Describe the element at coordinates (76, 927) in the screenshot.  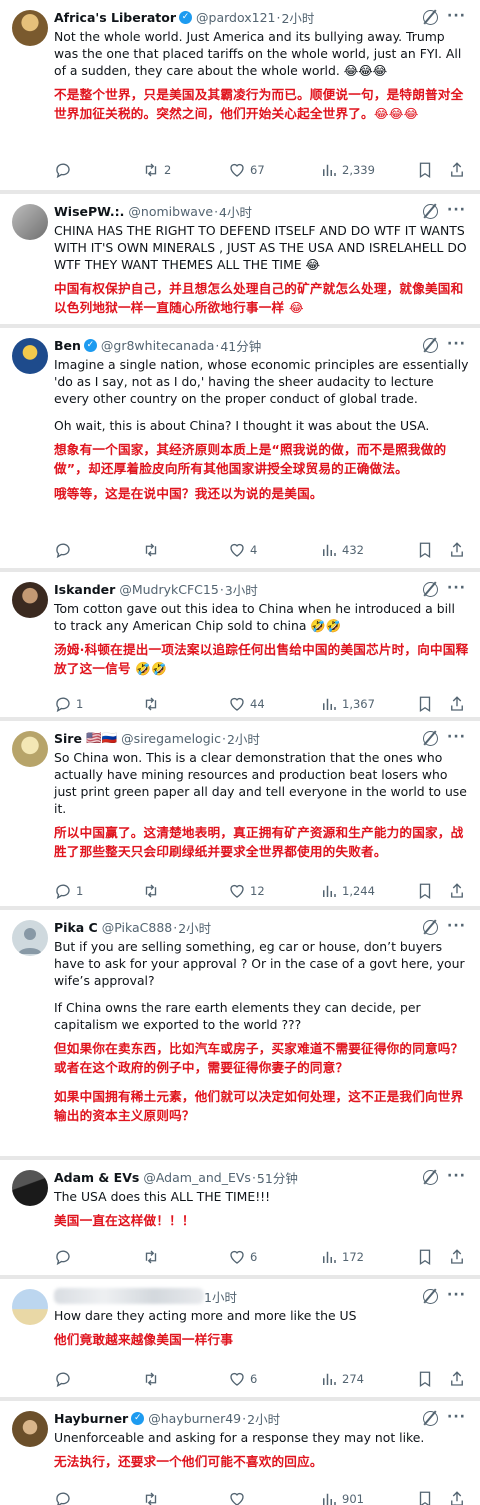
I see `author-name: Pika C` at that location.